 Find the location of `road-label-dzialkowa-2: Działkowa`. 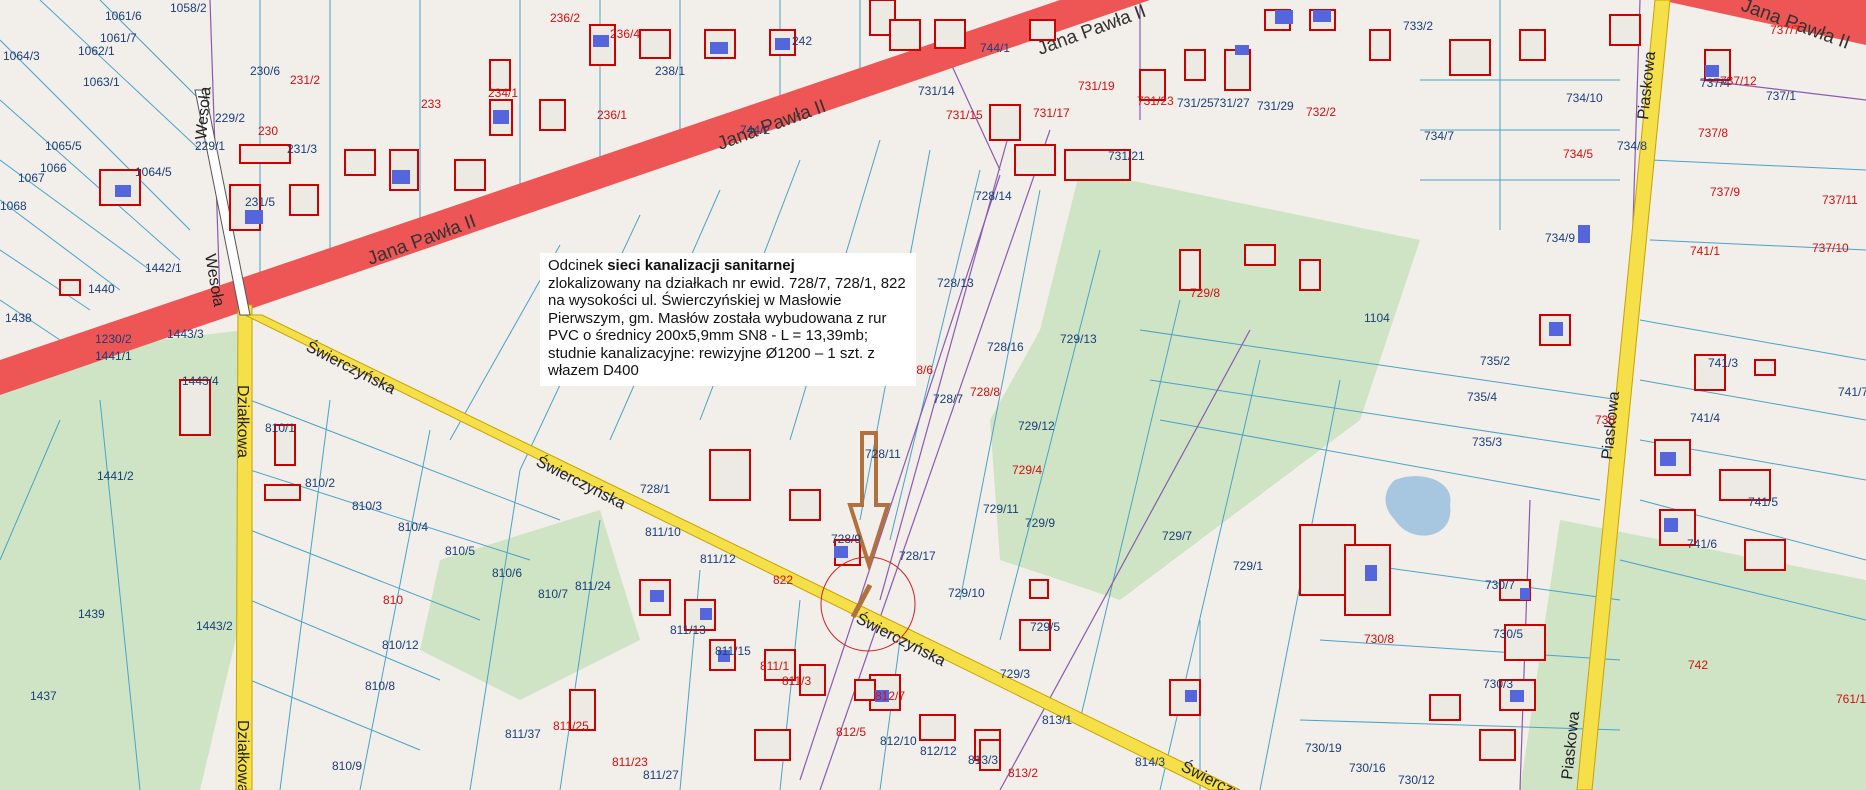

road-label-dzialkowa-2: Działkowa is located at coordinates (242, 755).